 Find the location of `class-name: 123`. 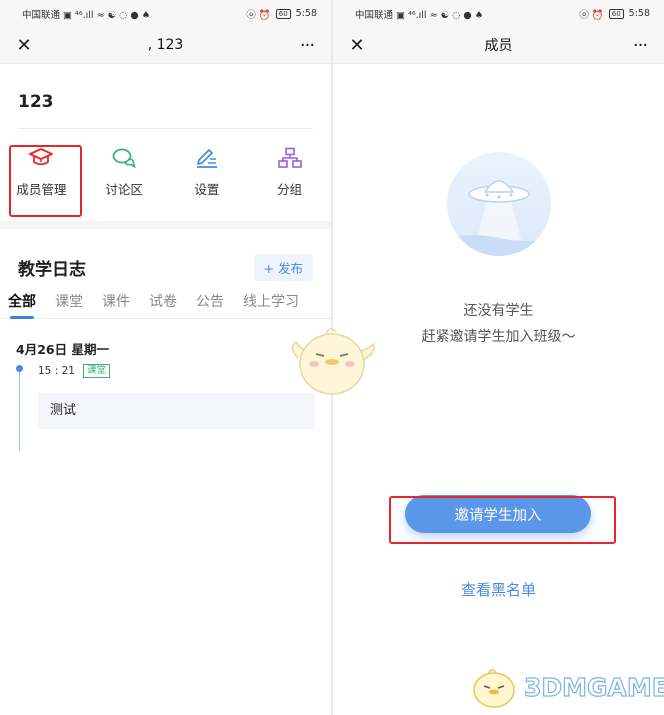

class-name: 123 is located at coordinates (36, 102).